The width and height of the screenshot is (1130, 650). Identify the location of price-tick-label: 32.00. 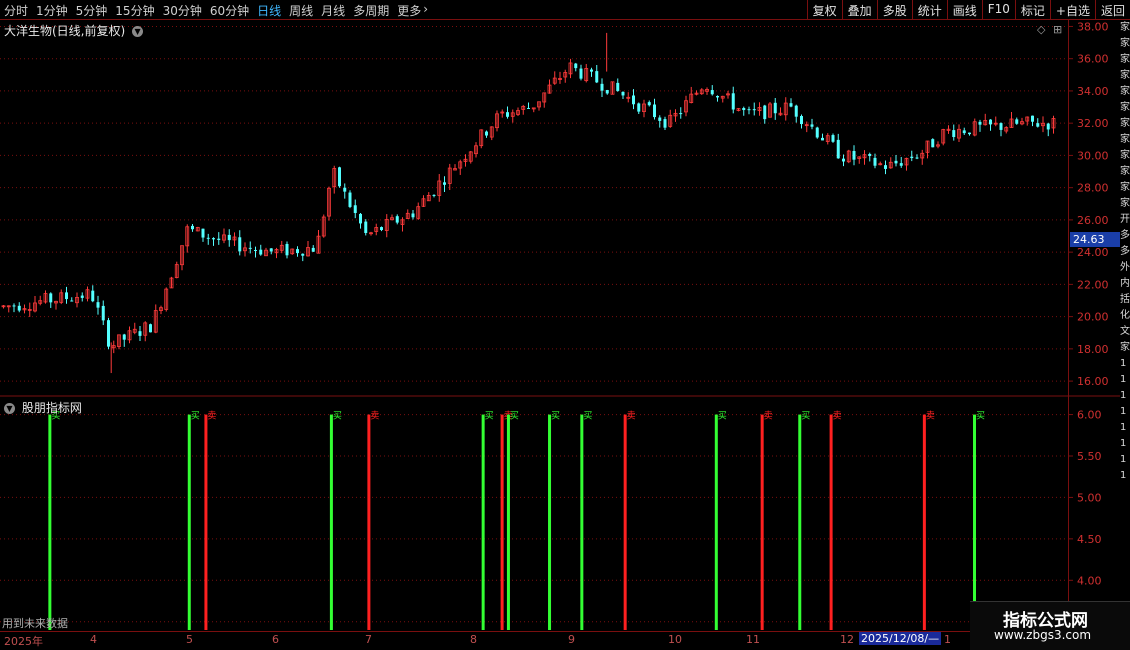
(1093, 123).